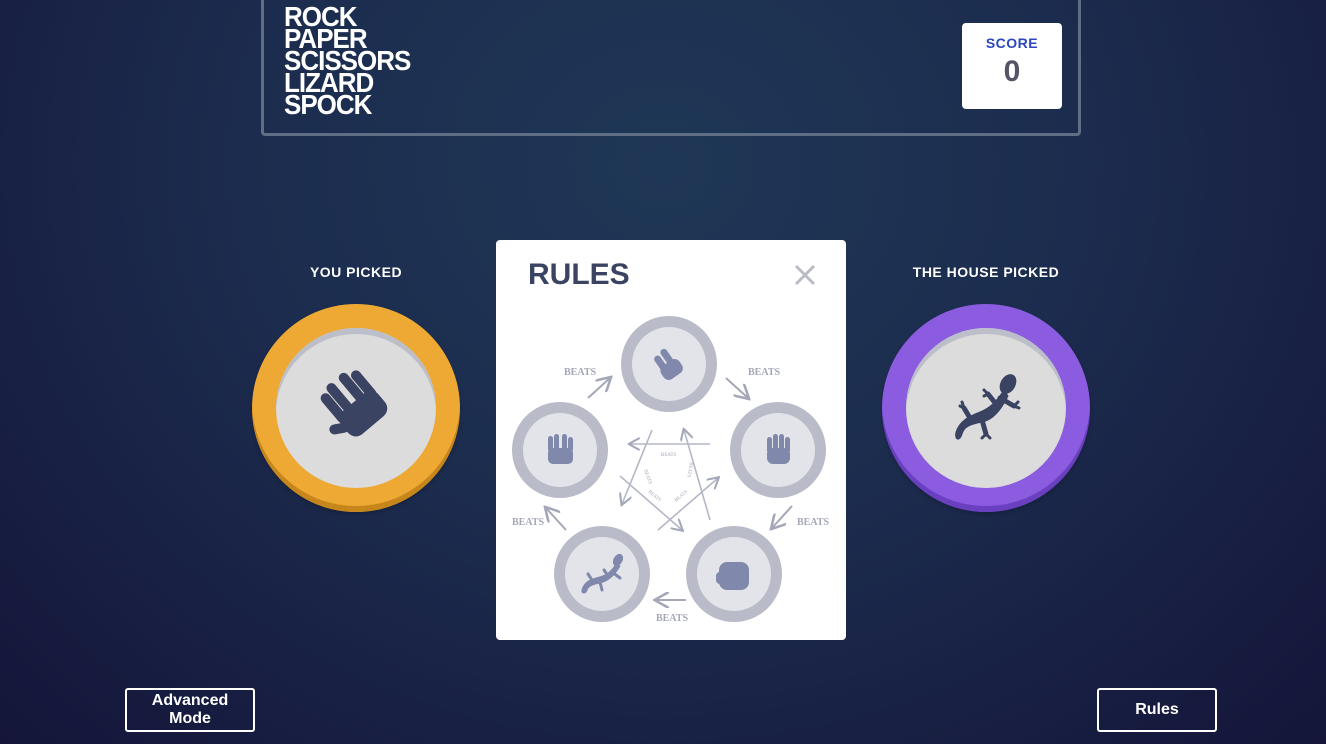  I want to click on game-logo: ROCK PAPER SCISSORS LIZARD SPOCK, so click(347, 62).